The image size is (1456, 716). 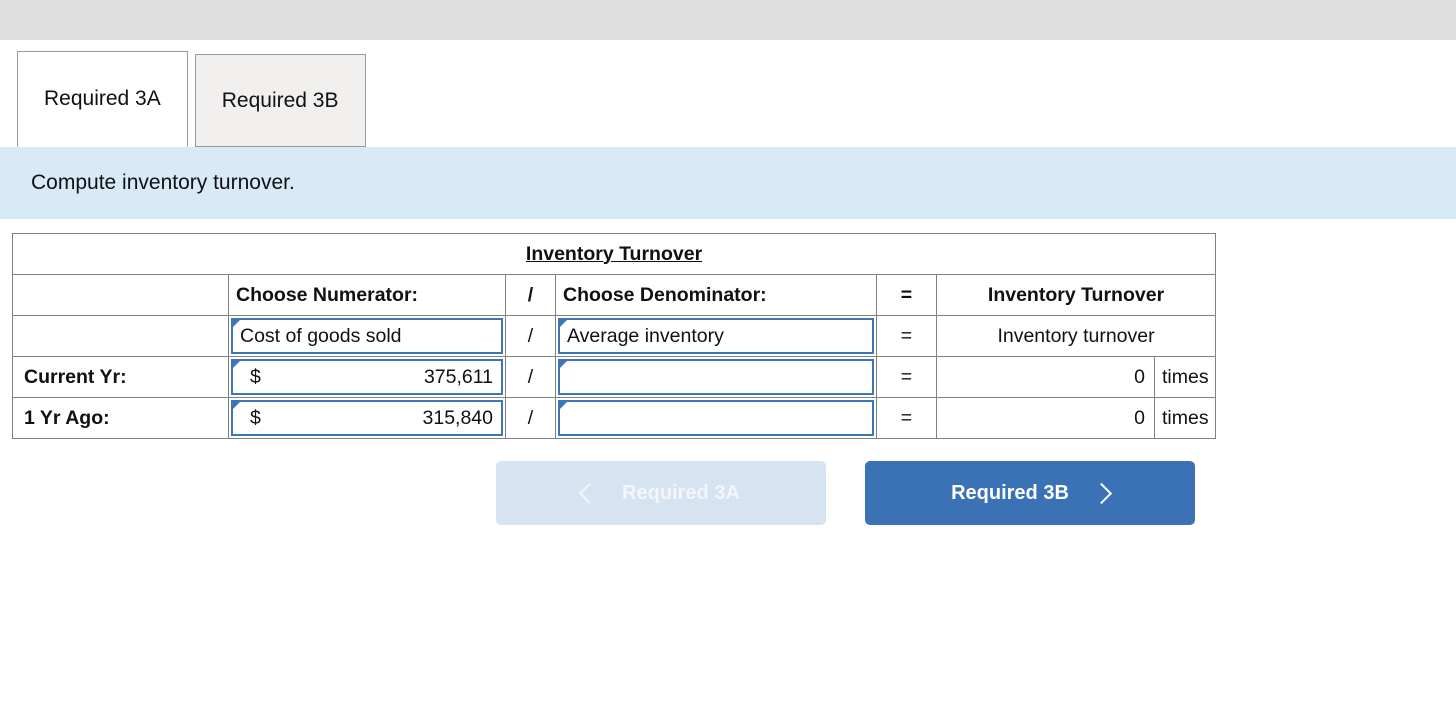 I want to click on table-title-row: Inventory Turnover, so click(x=614, y=254).